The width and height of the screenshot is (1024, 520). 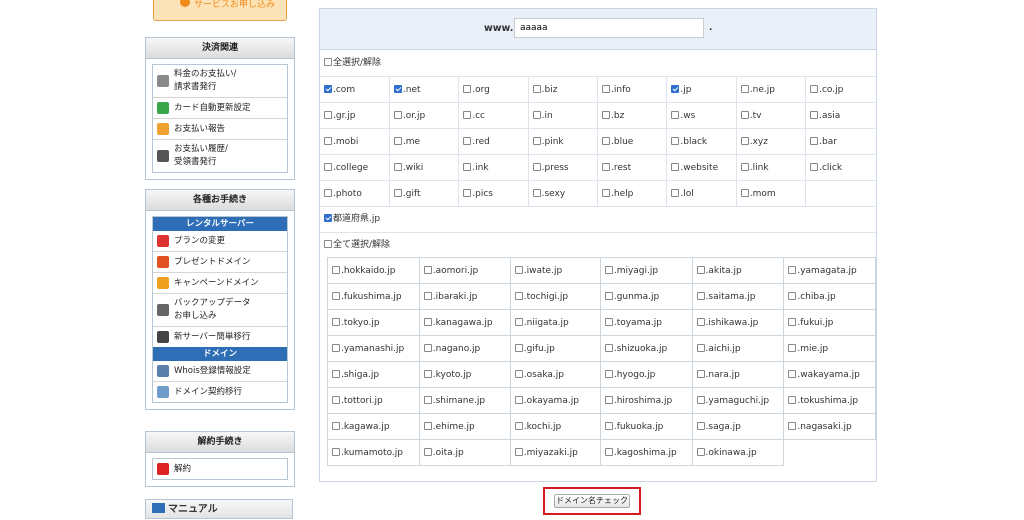 I want to click on sidebar-item: プレゼントドメイン, so click(x=220, y=262).